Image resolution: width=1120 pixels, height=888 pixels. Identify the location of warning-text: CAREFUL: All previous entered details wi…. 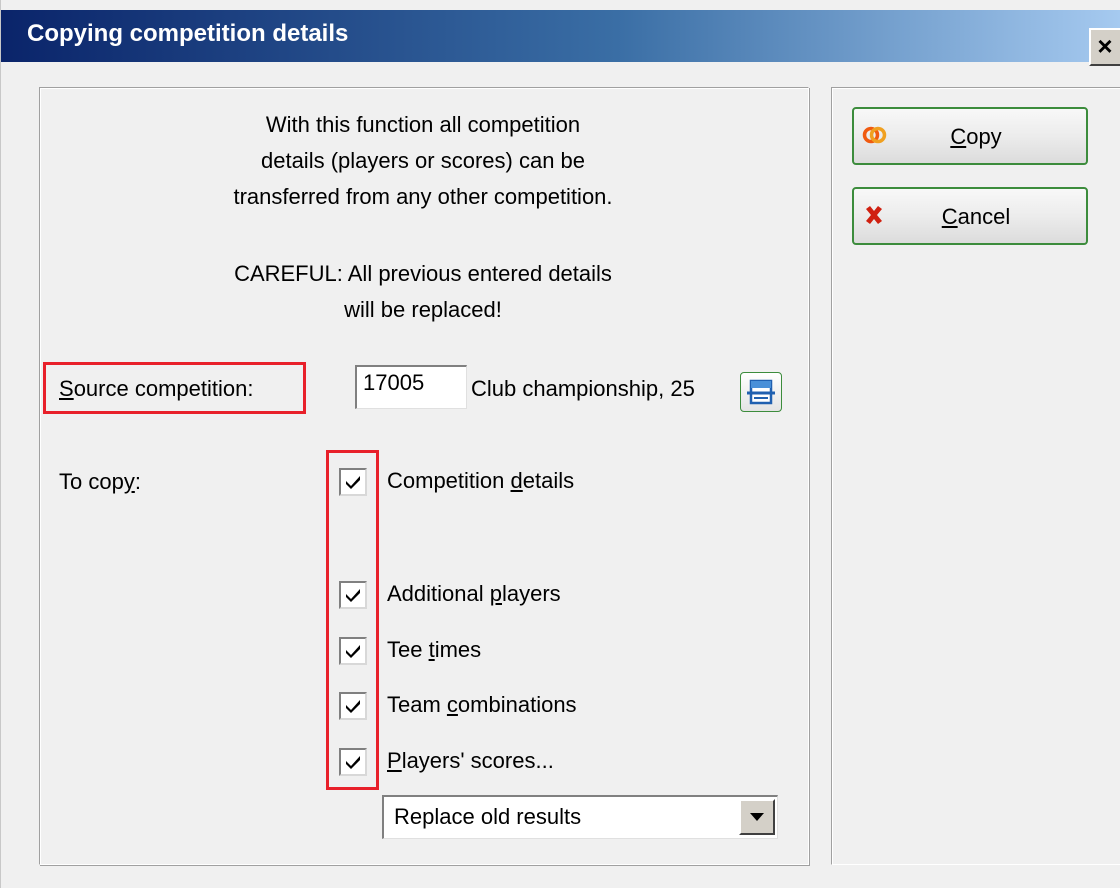
(423, 292).